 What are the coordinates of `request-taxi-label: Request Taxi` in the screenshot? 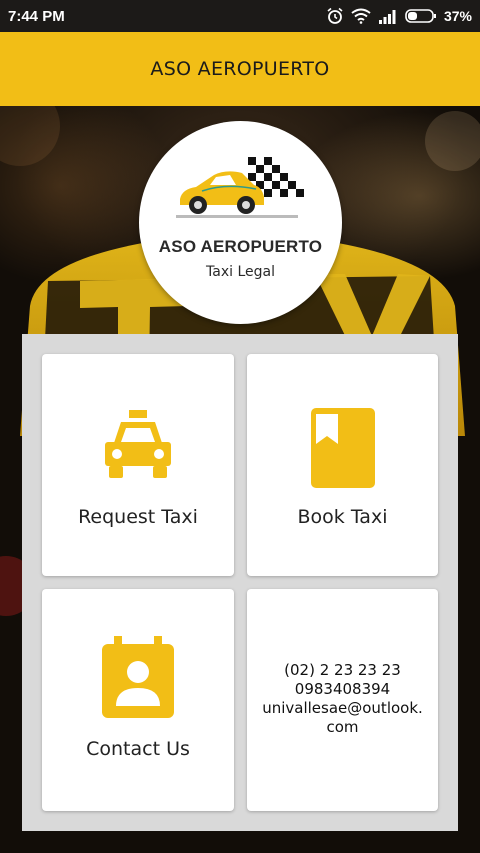 It's located at (138, 517).